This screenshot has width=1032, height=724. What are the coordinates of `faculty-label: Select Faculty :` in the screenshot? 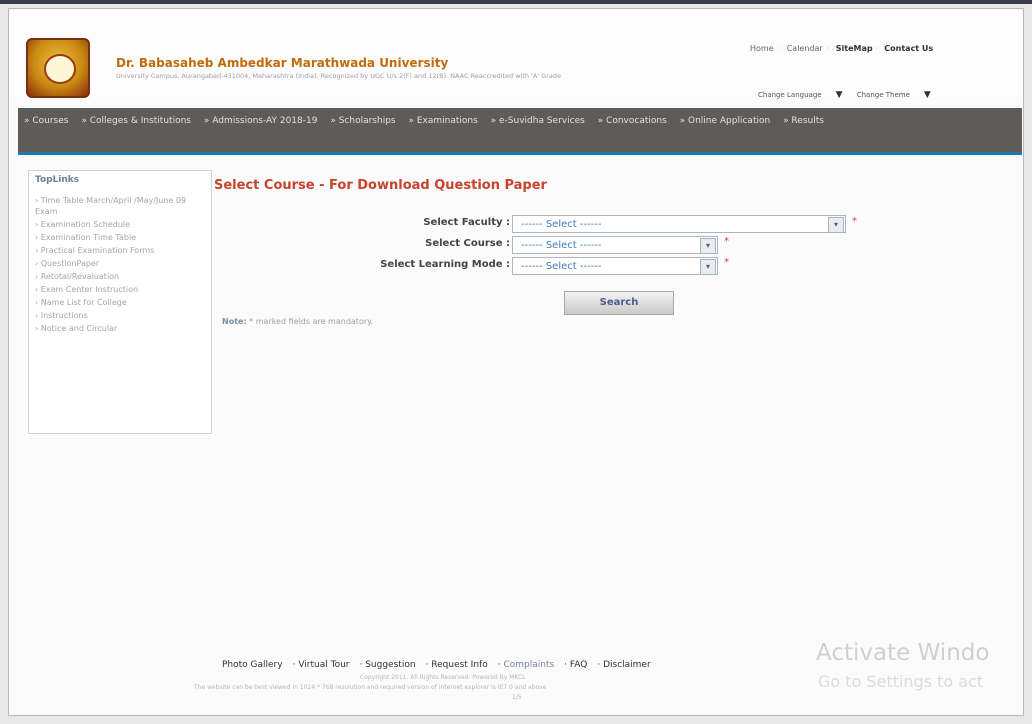 It's located at (466, 222).